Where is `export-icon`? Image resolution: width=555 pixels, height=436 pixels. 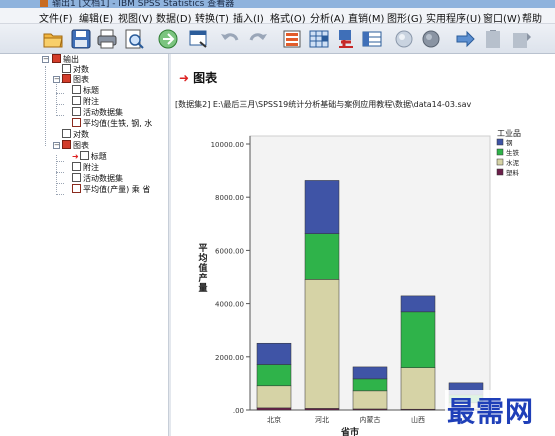 export-icon is located at coordinates (168, 39).